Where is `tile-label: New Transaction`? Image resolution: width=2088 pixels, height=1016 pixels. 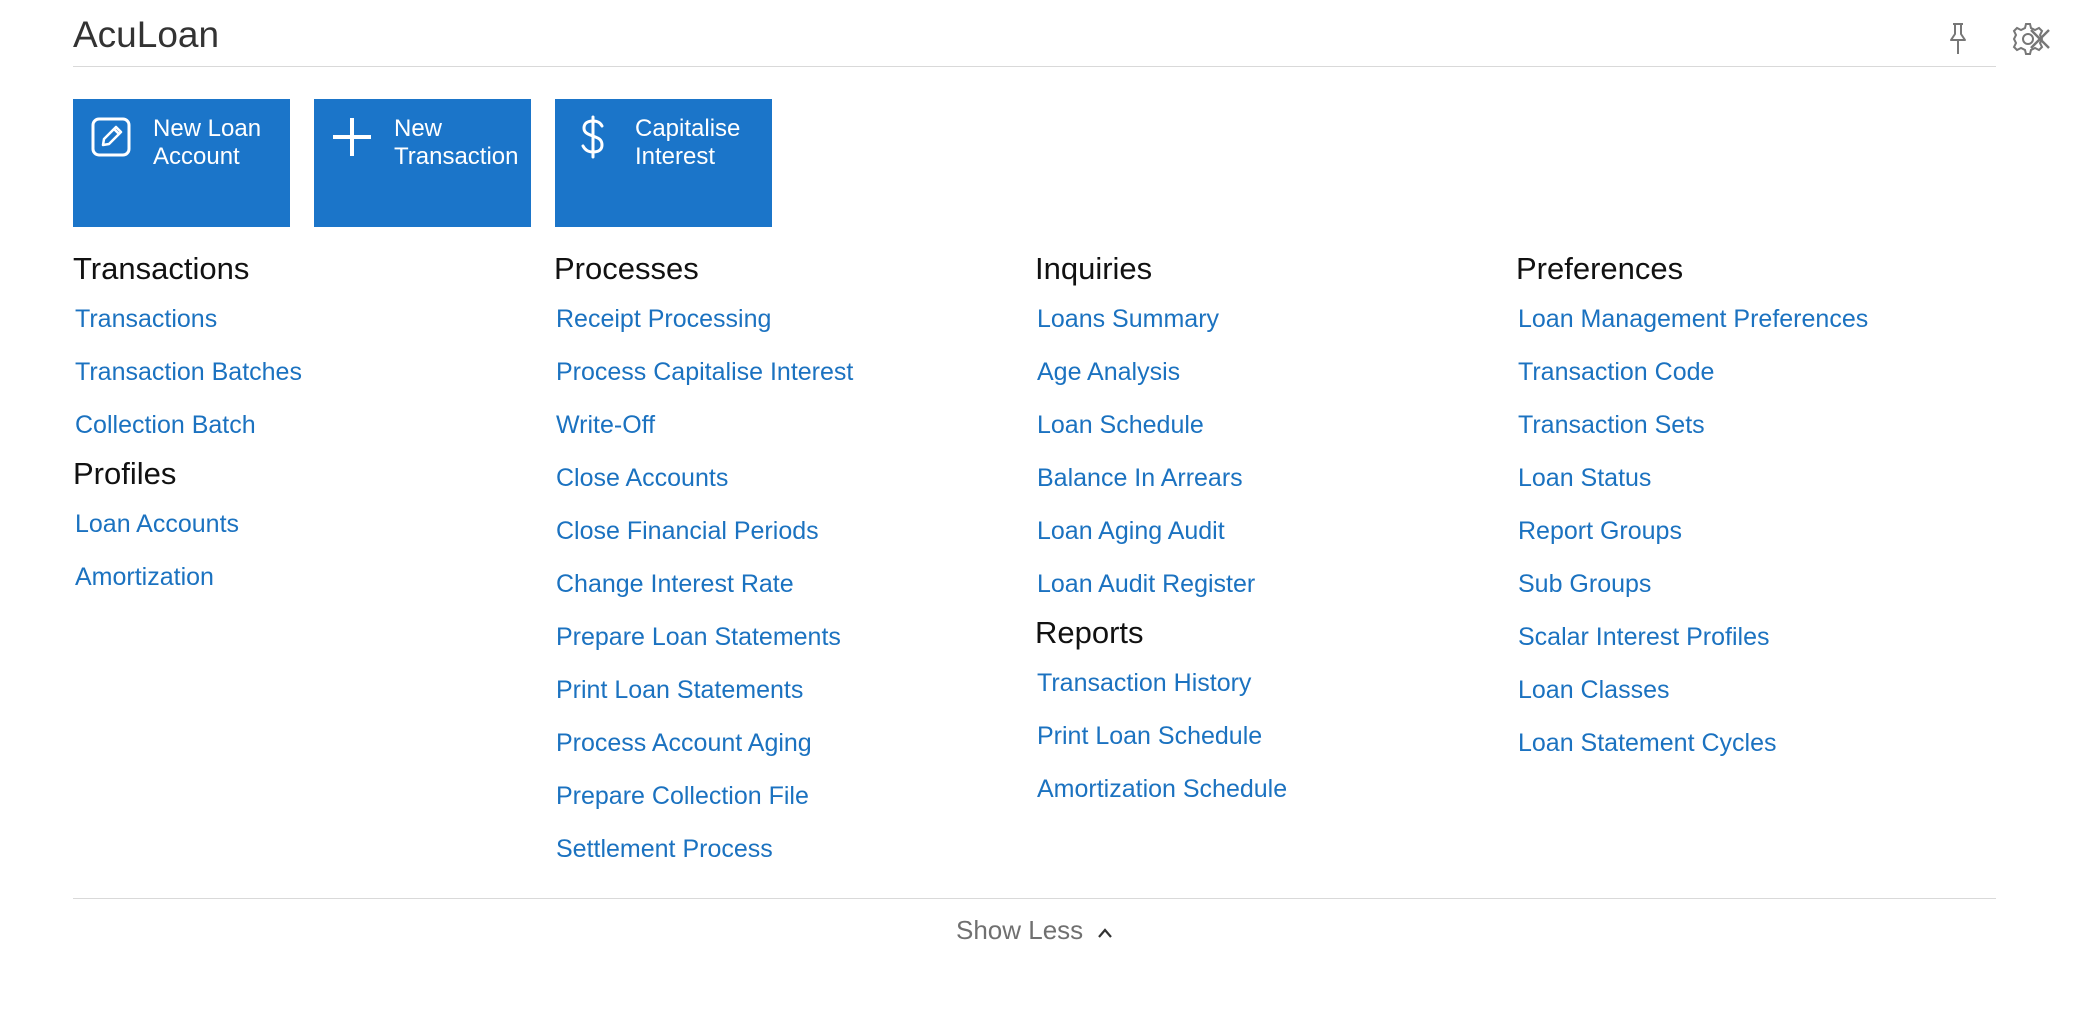 tile-label: New Transaction is located at coordinates (456, 142).